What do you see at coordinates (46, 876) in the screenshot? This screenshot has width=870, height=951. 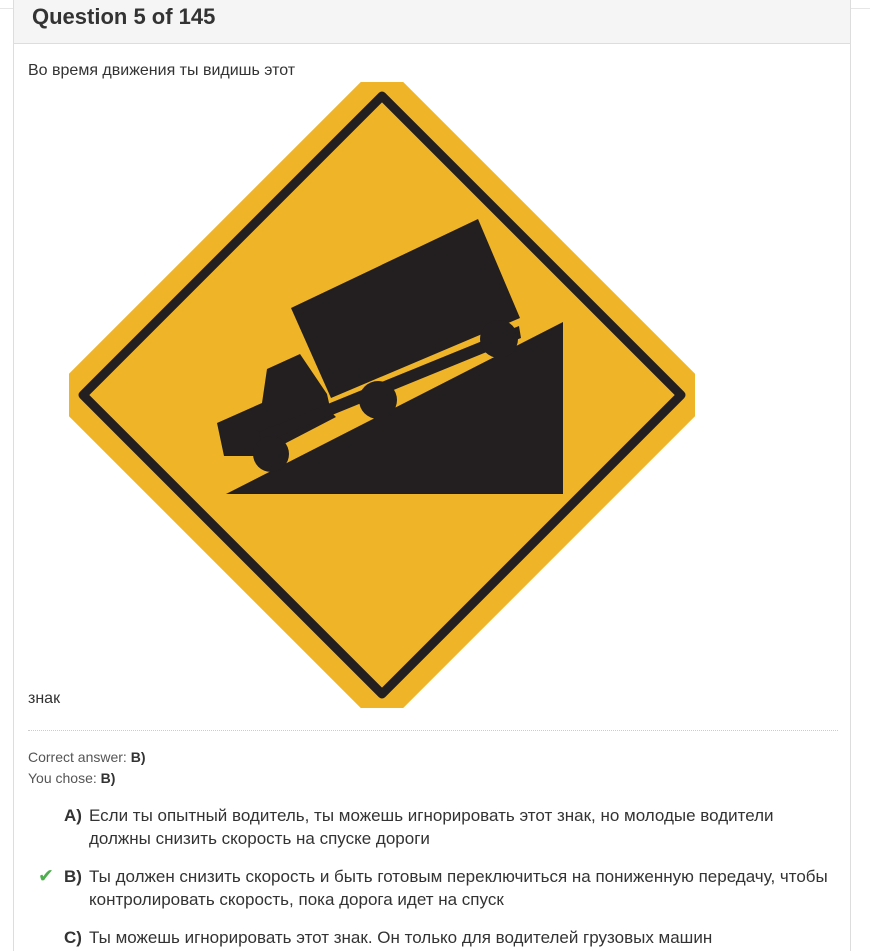 I see `checkmark-icon: ✔` at bounding box center [46, 876].